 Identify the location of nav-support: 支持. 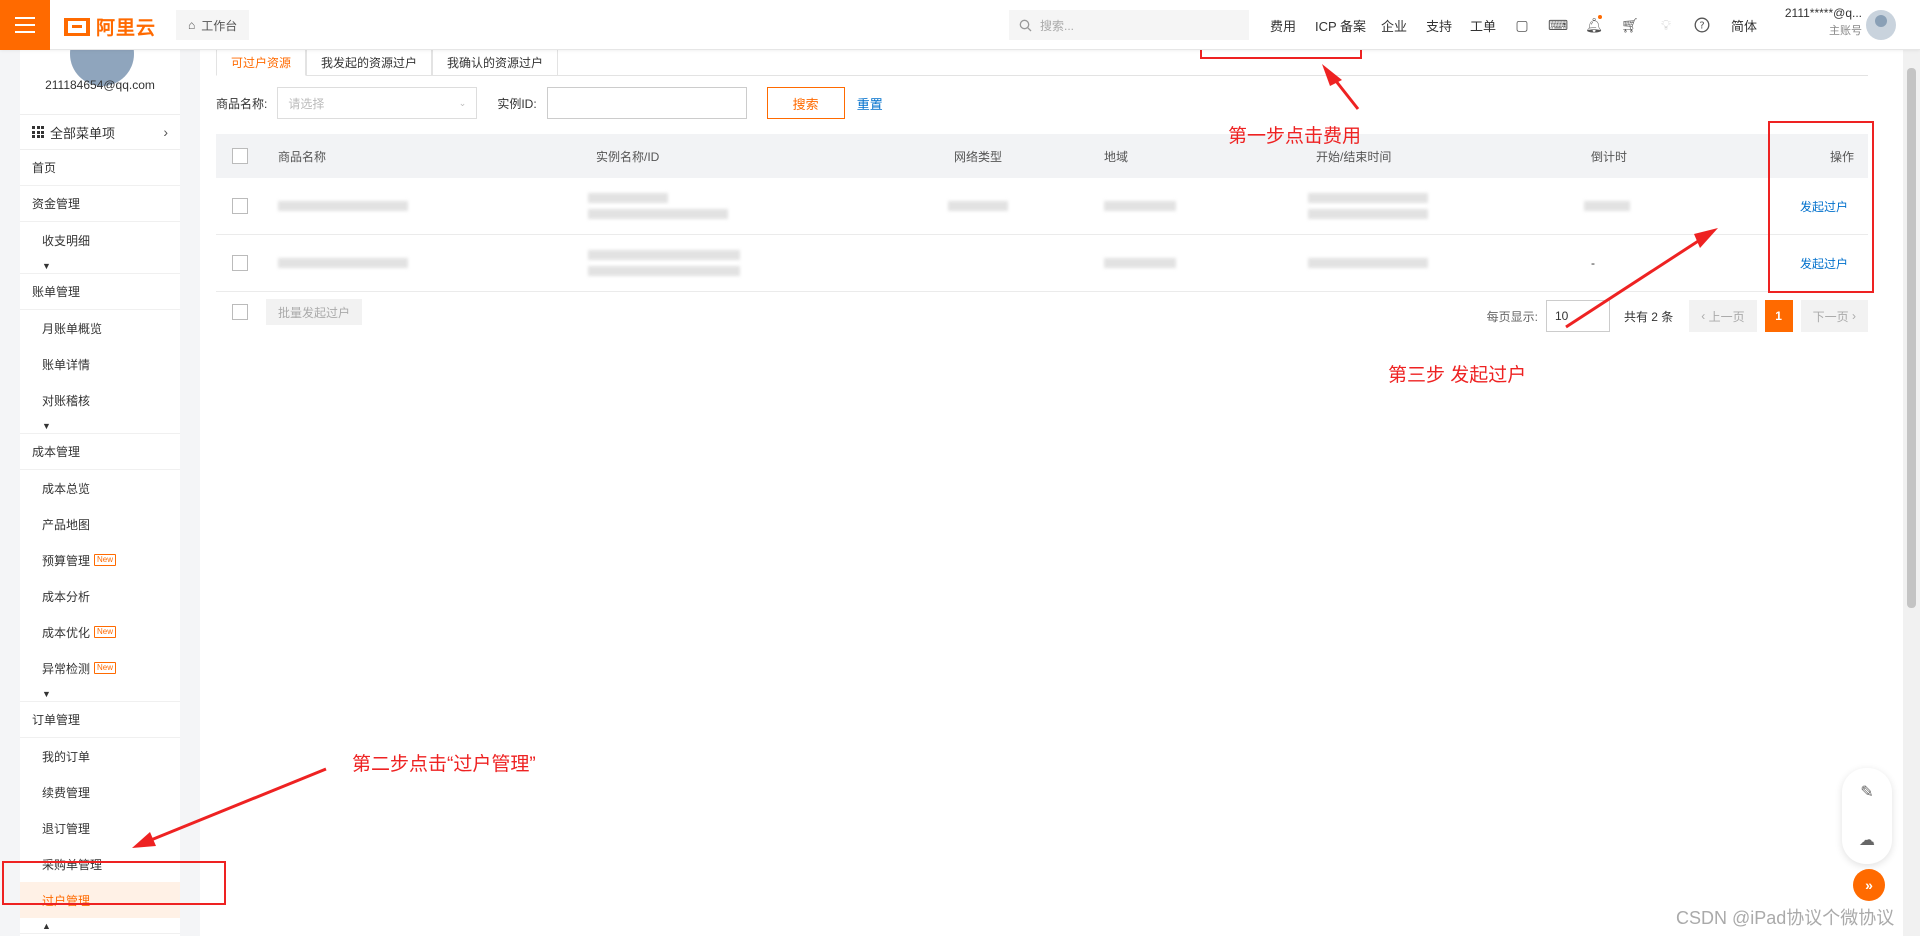
(1439, 25).